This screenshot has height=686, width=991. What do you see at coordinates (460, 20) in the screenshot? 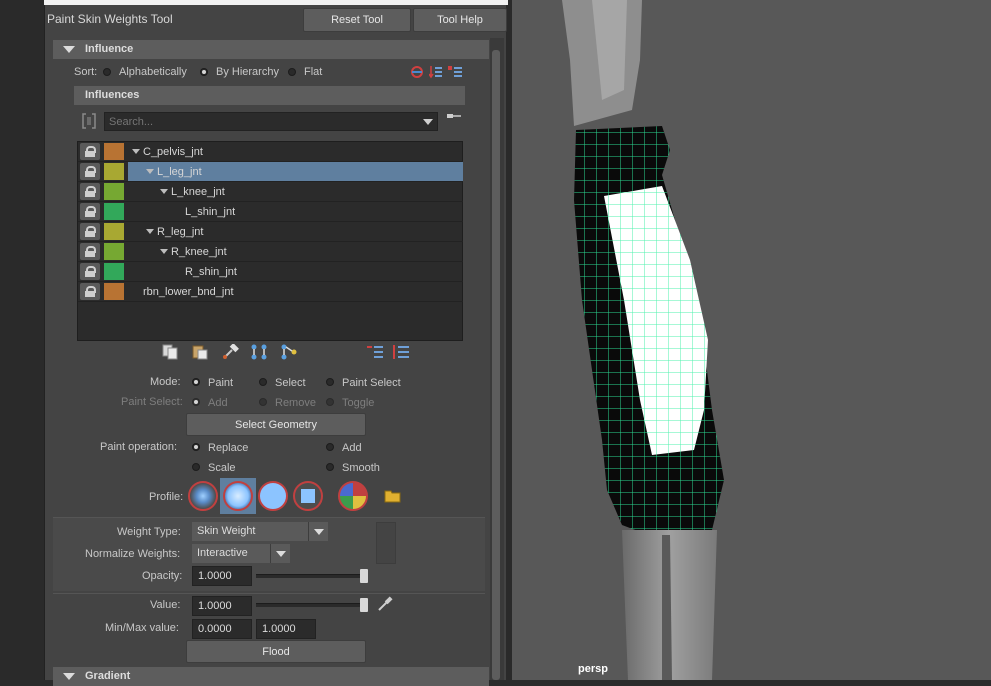
I see `tool-help-button: Tool Help` at bounding box center [460, 20].